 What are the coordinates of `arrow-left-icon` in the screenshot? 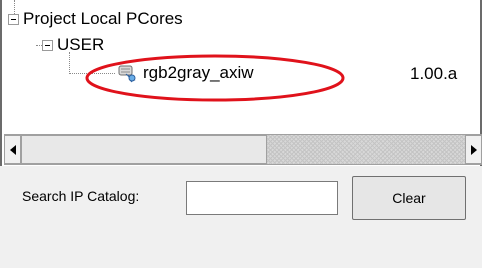 It's located at (12, 149).